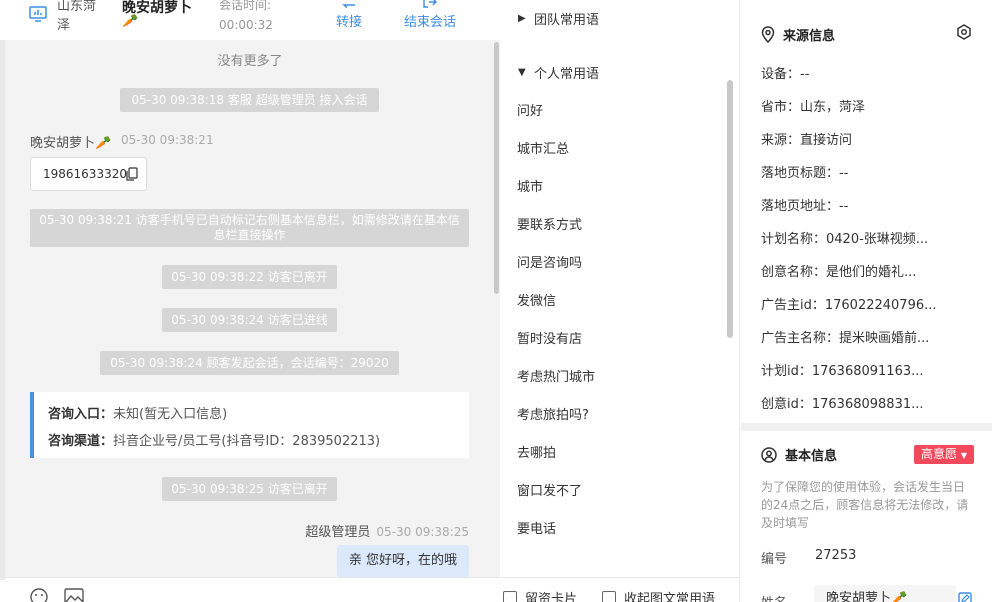 The height and width of the screenshot is (602, 992). What do you see at coordinates (536, 299) in the screenshot?
I see `phrase-item: 发微信` at bounding box center [536, 299].